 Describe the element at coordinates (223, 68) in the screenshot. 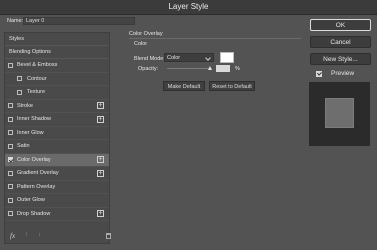

I see `opacity-input` at that location.